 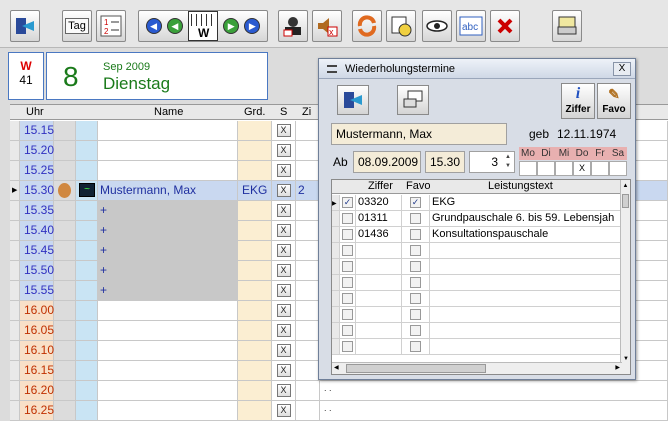 I want to click on time-cell: 16.15, so click(x=37, y=370).